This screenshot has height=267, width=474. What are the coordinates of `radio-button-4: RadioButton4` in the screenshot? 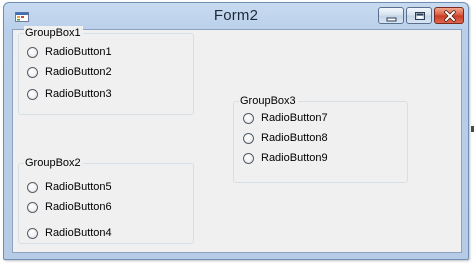 It's located at (69, 233).